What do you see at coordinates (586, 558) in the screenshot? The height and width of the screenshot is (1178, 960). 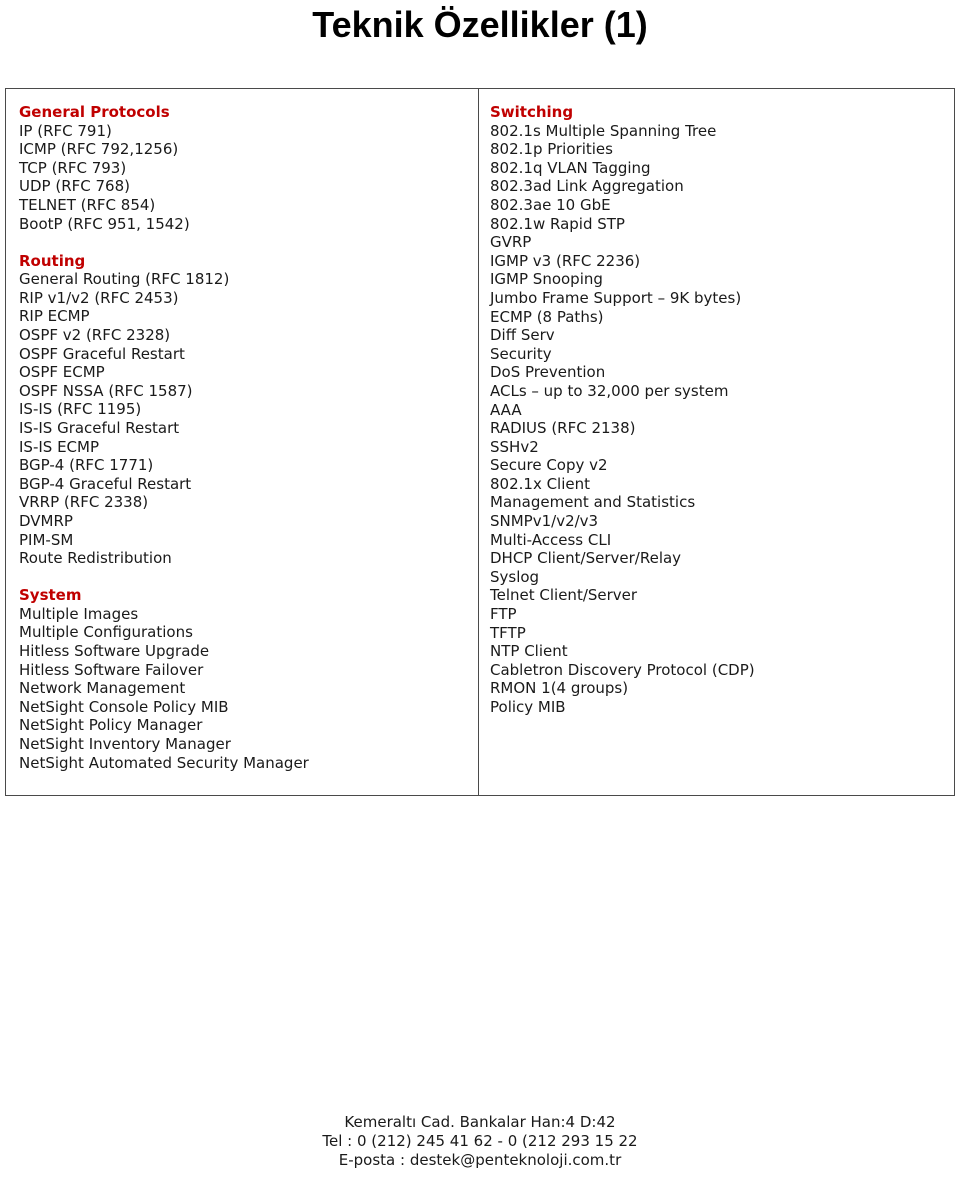 I see `spec-item: DHCP Client/Server/Relay` at bounding box center [586, 558].